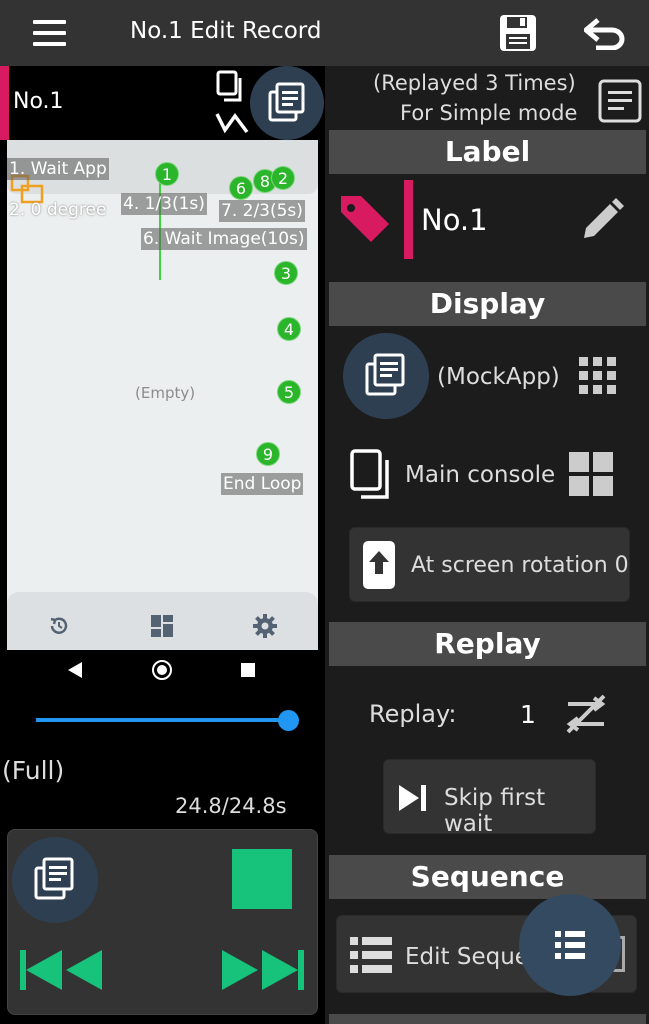 This screenshot has width=649, height=1024. Describe the element at coordinates (262, 211) in the screenshot. I see `preview-label-step7: 7. 2/3(5s)` at that location.